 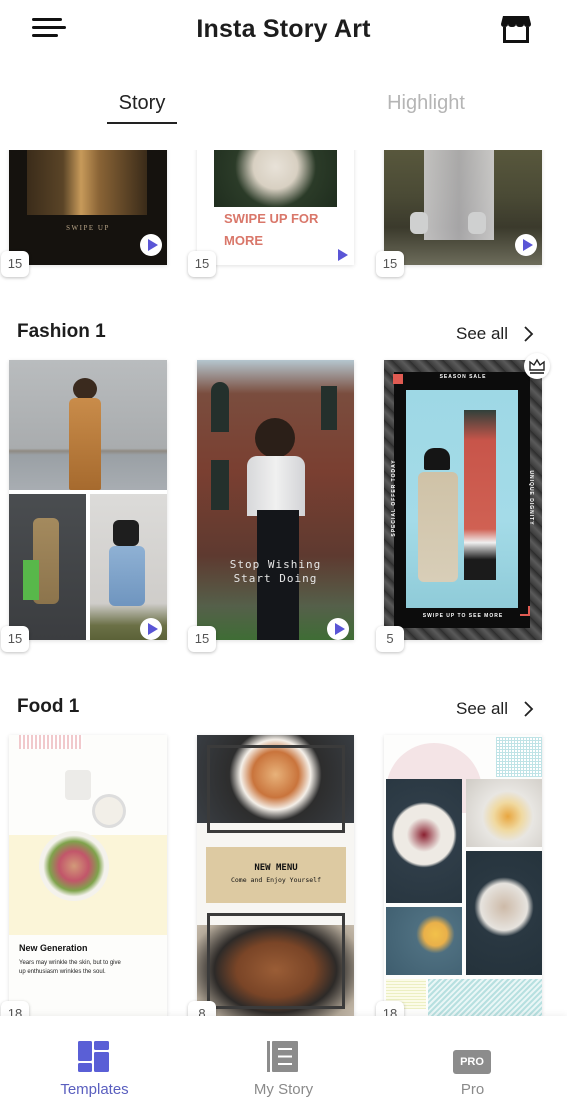 I want to click on card-overlay-text: SWIPE UP, so click(x=88, y=228).